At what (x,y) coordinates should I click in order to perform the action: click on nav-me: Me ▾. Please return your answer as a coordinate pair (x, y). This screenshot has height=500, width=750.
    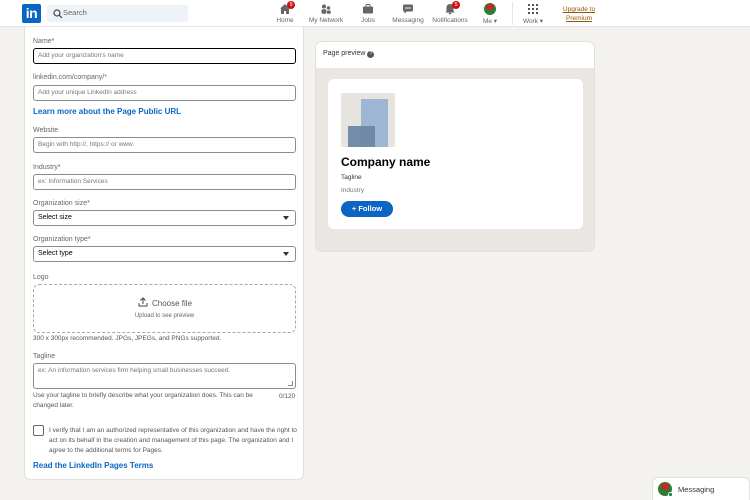
    Looking at the image, I should click on (490, 14).